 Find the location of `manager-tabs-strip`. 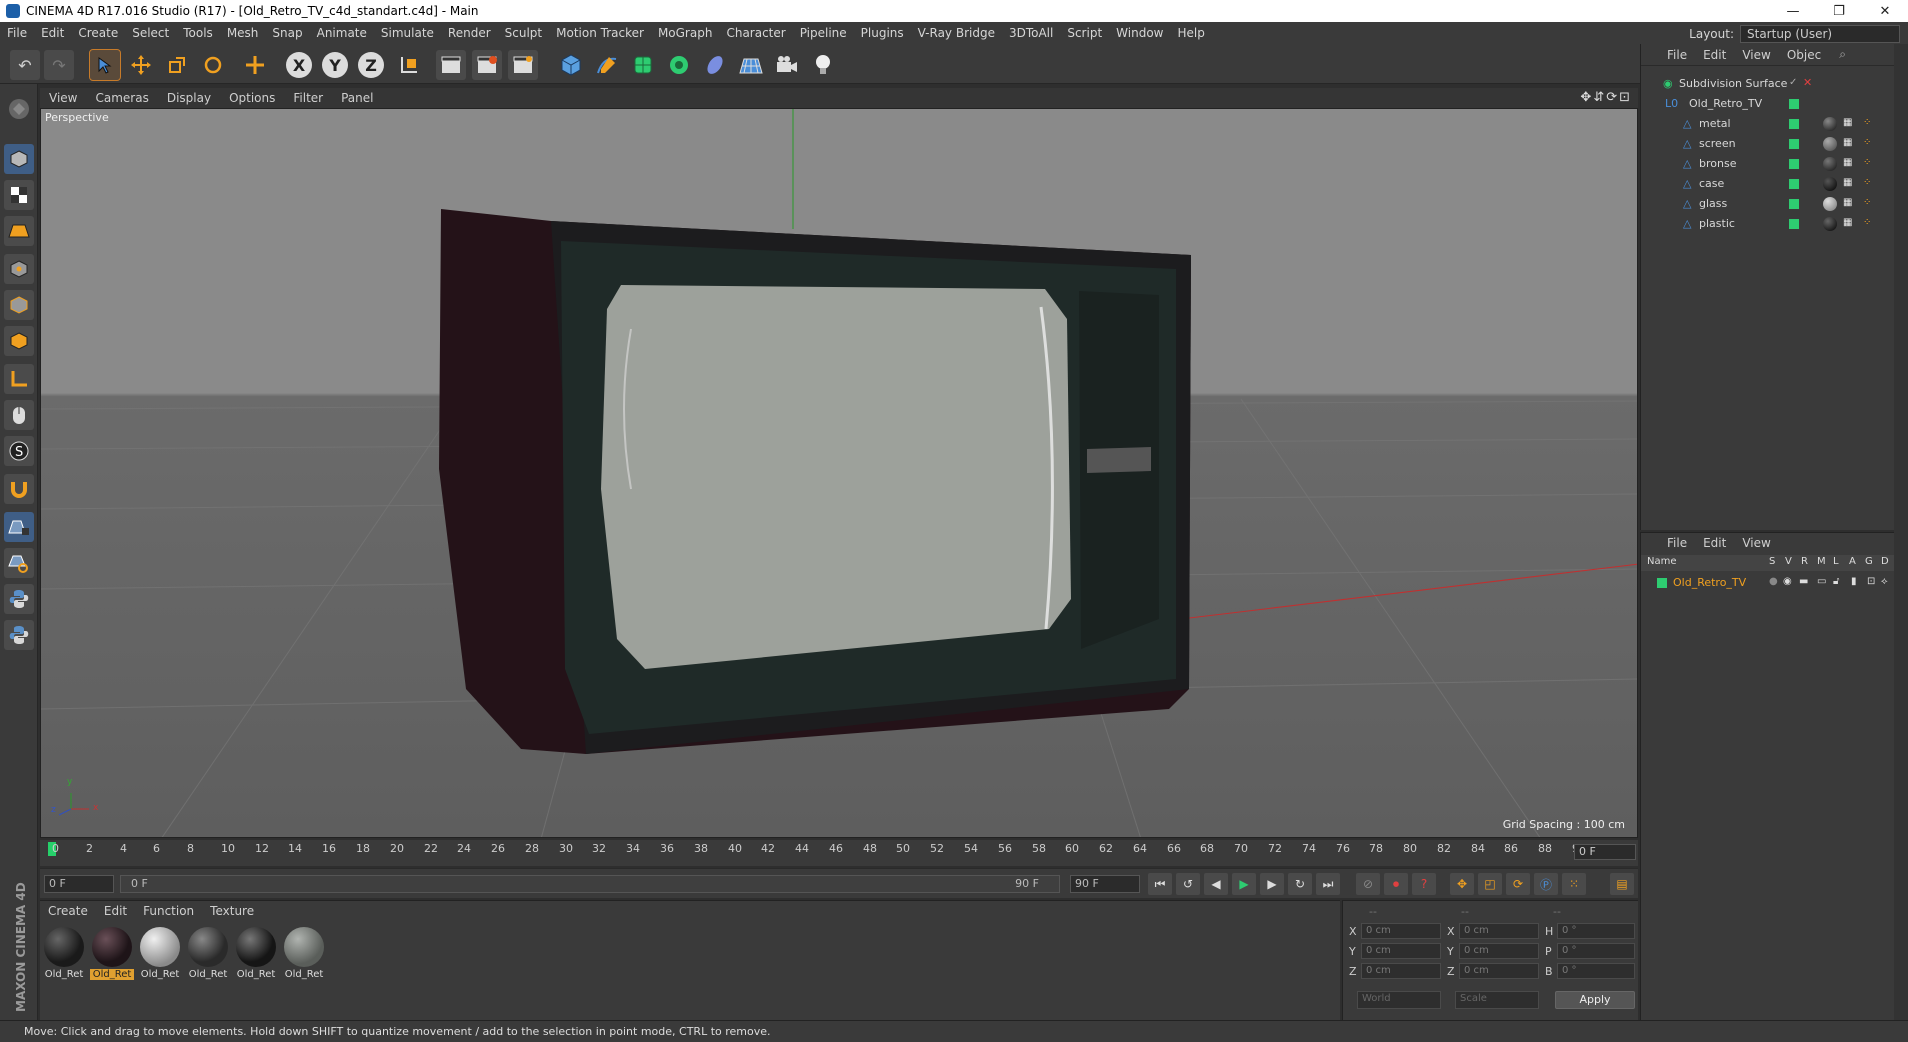

manager-tabs-strip is located at coordinates (1901, 532).